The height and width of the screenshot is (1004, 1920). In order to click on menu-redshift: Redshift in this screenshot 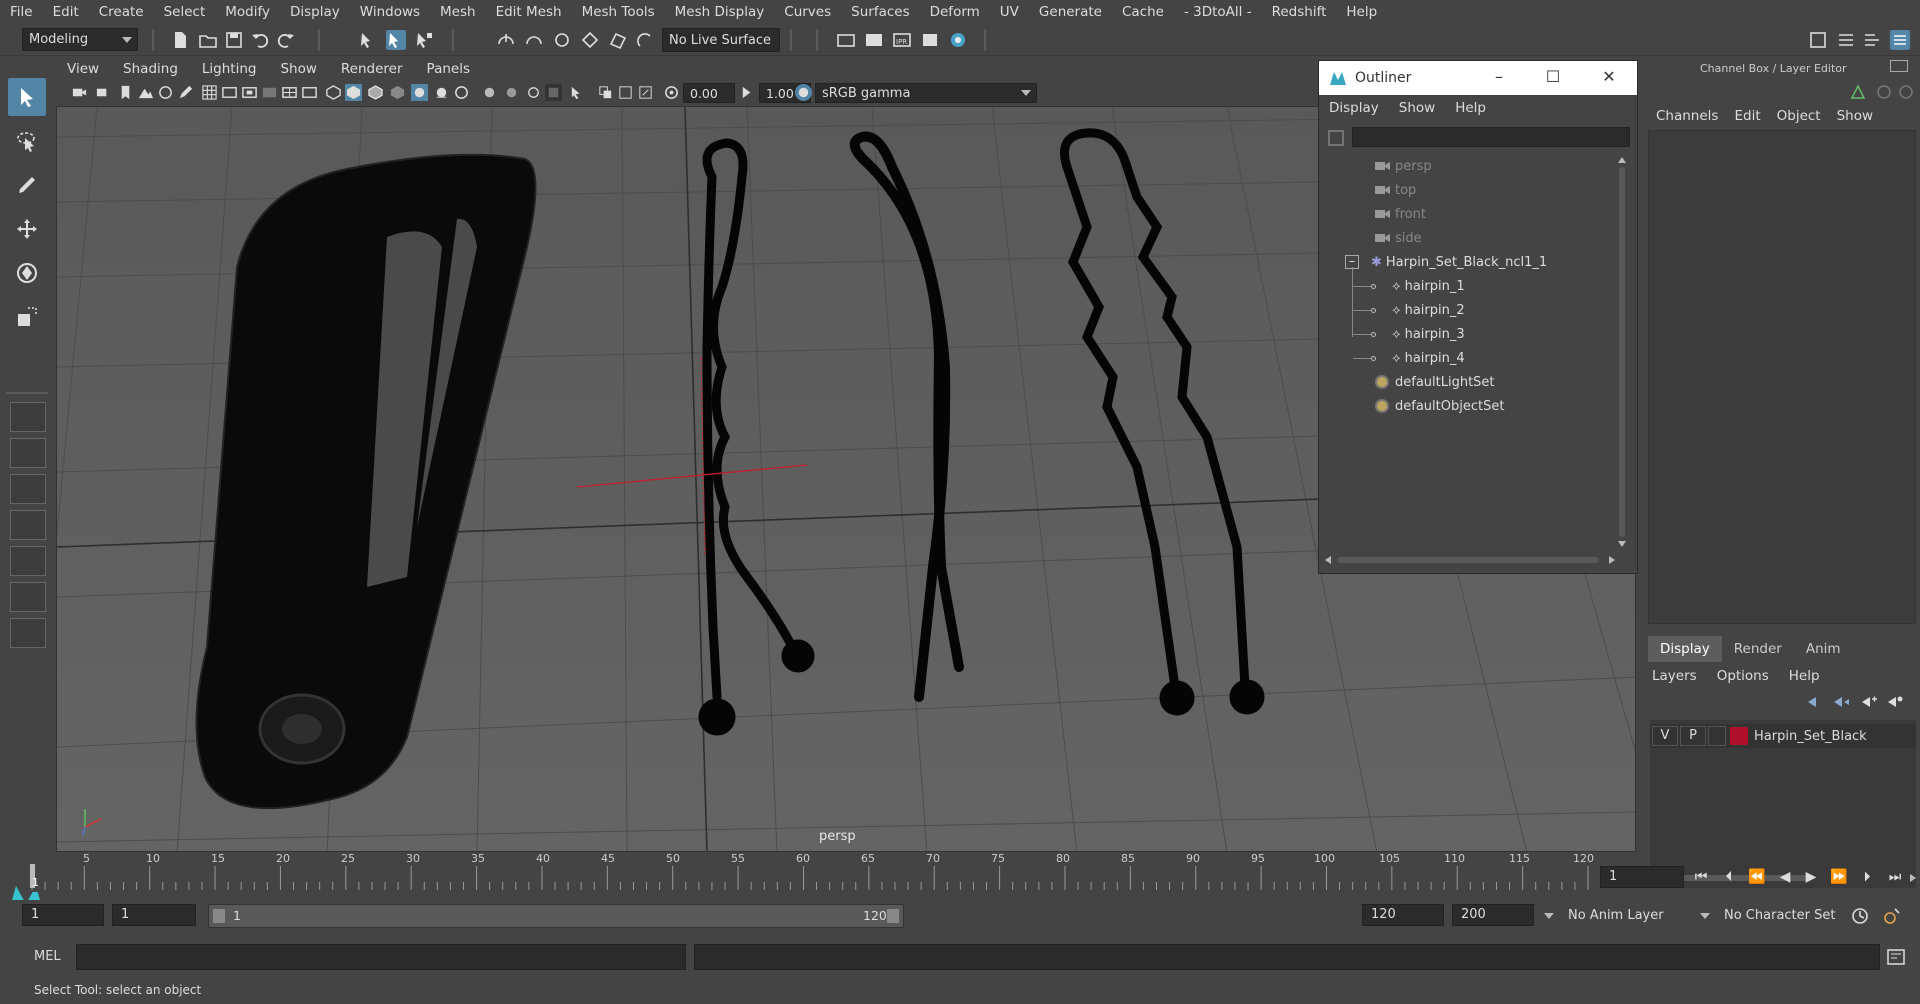, I will do `click(1299, 12)`.